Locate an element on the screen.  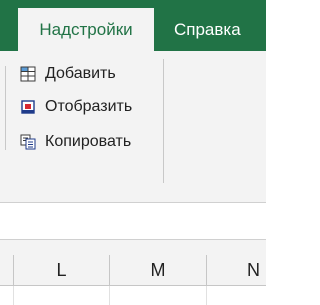
display-button: Отобразить is located at coordinates (76, 107).